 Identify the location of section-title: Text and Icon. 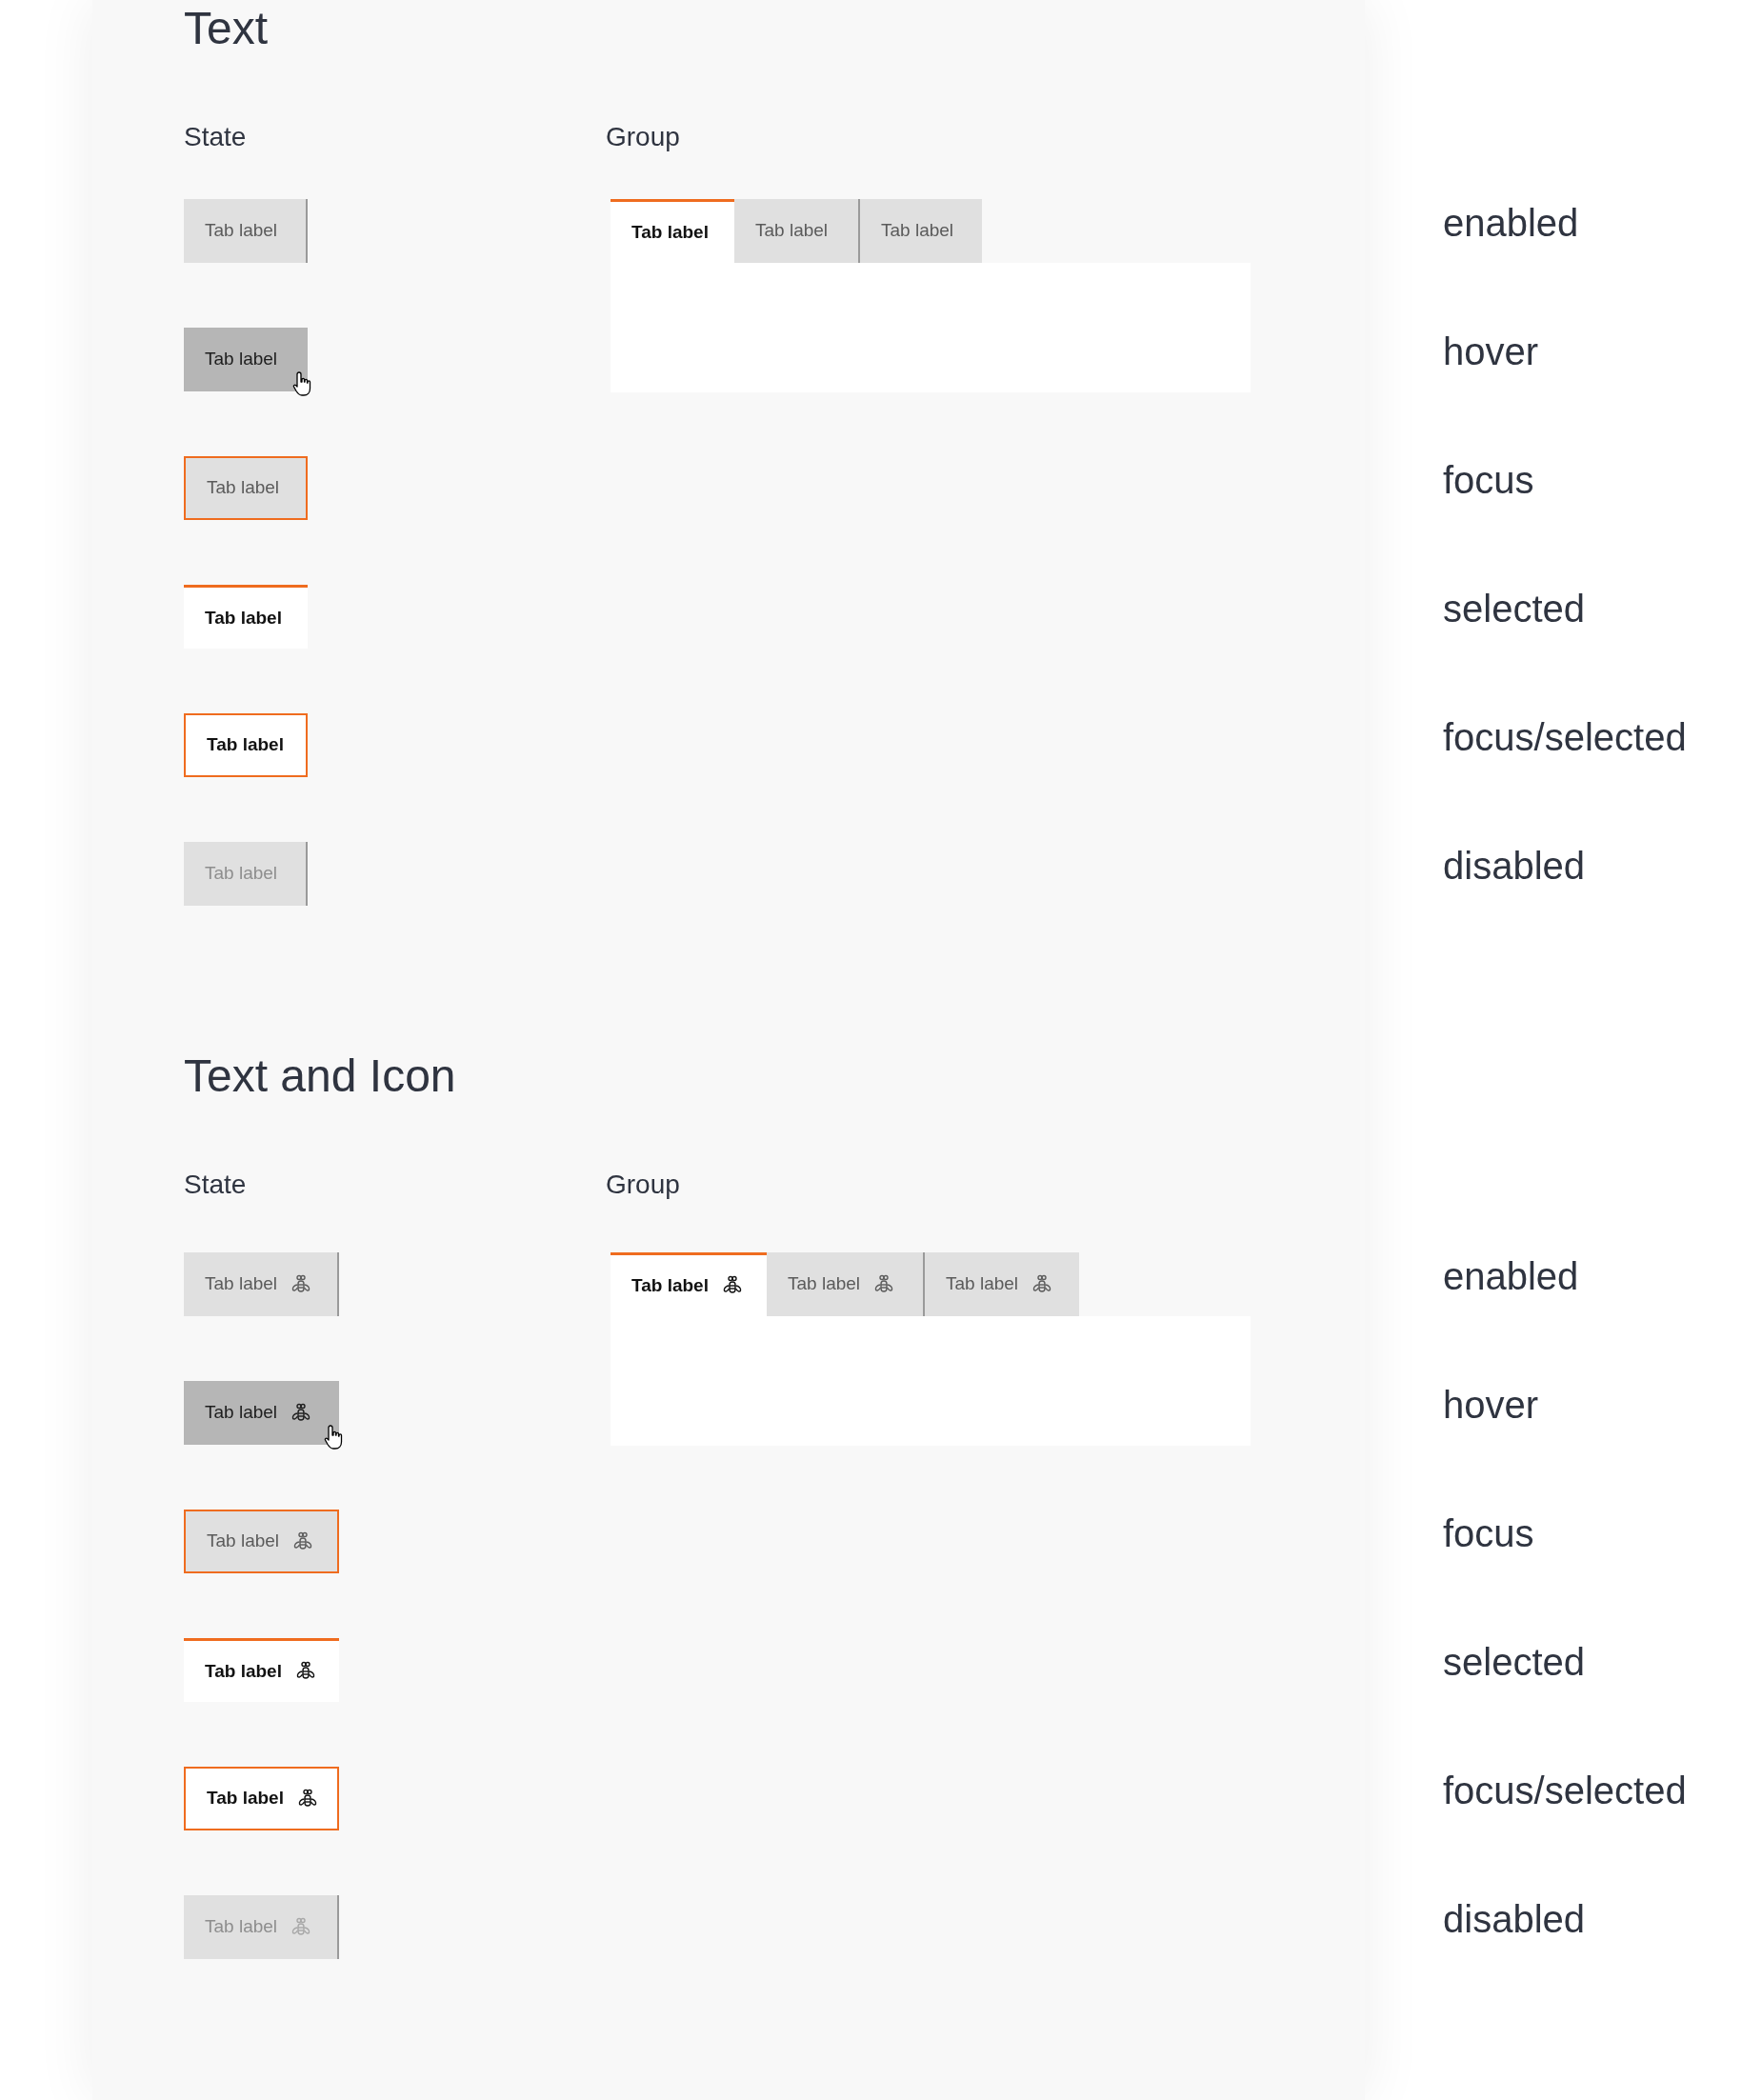
(320, 1076).